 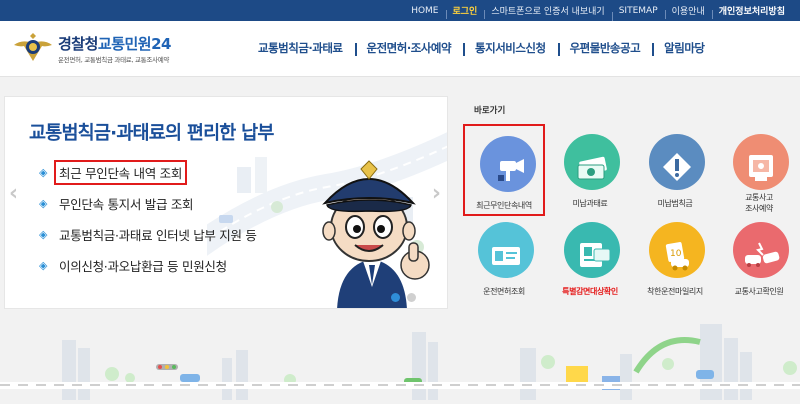 What do you see at coordinates (490, 111) in the screenshot?
I see `quick-links-title: 바로가기` at bounding box center [490, 111].